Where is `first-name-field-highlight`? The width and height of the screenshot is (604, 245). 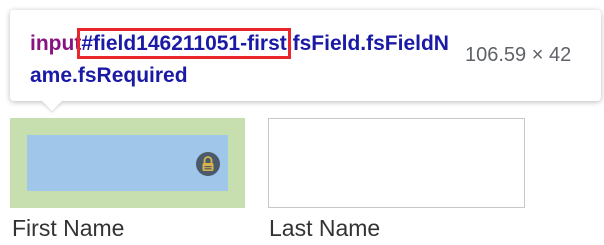 first-name-field-highlight is located at coordinates (127, 163).